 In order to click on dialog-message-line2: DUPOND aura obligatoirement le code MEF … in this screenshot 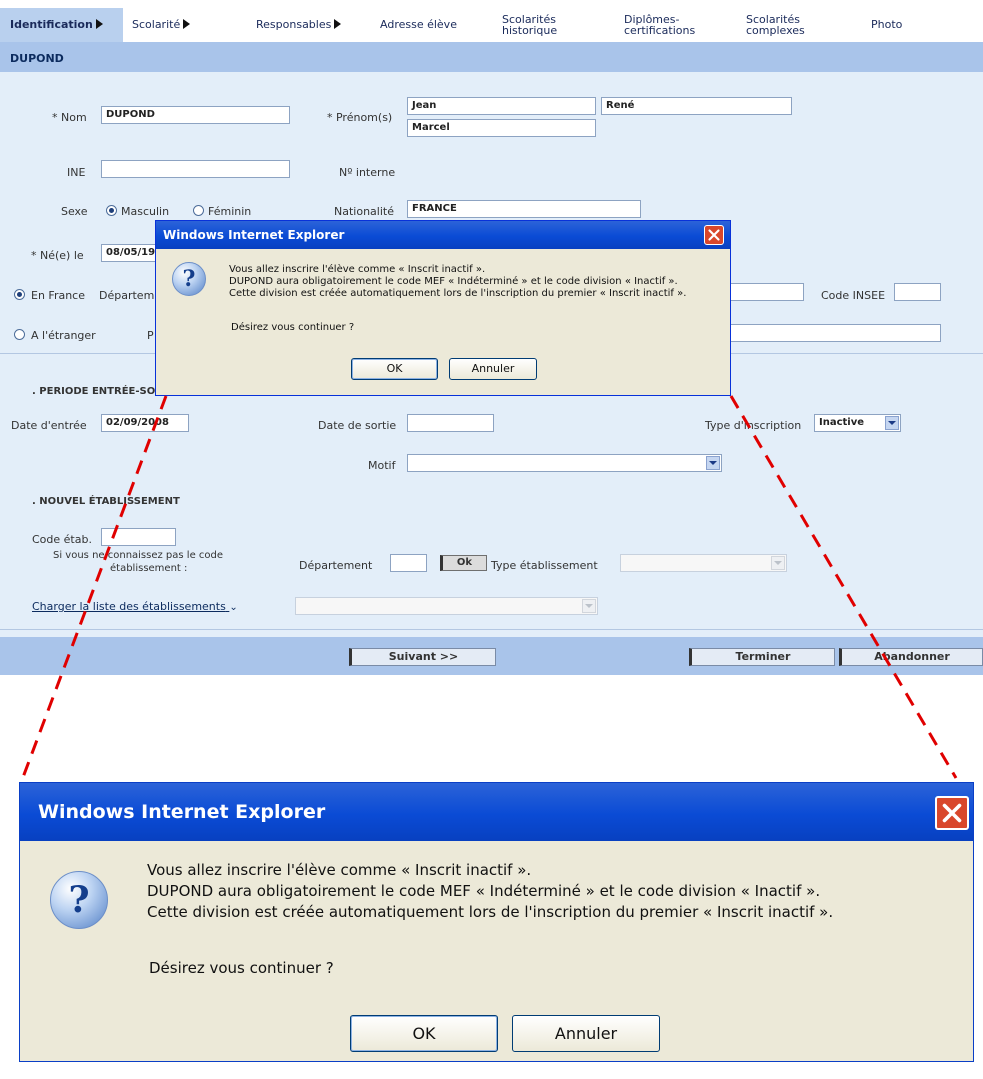, I will do `click(484, 891)`.